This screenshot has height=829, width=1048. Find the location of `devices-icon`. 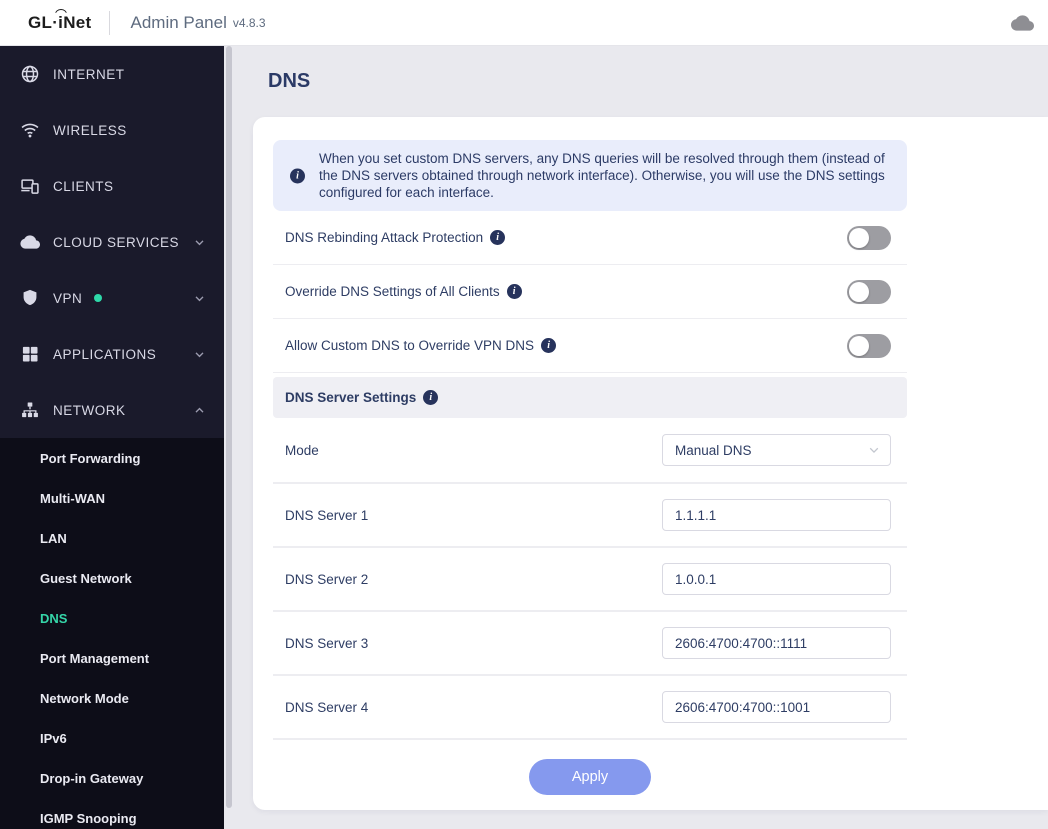

devices-icon is located at coordinates (30, 186).